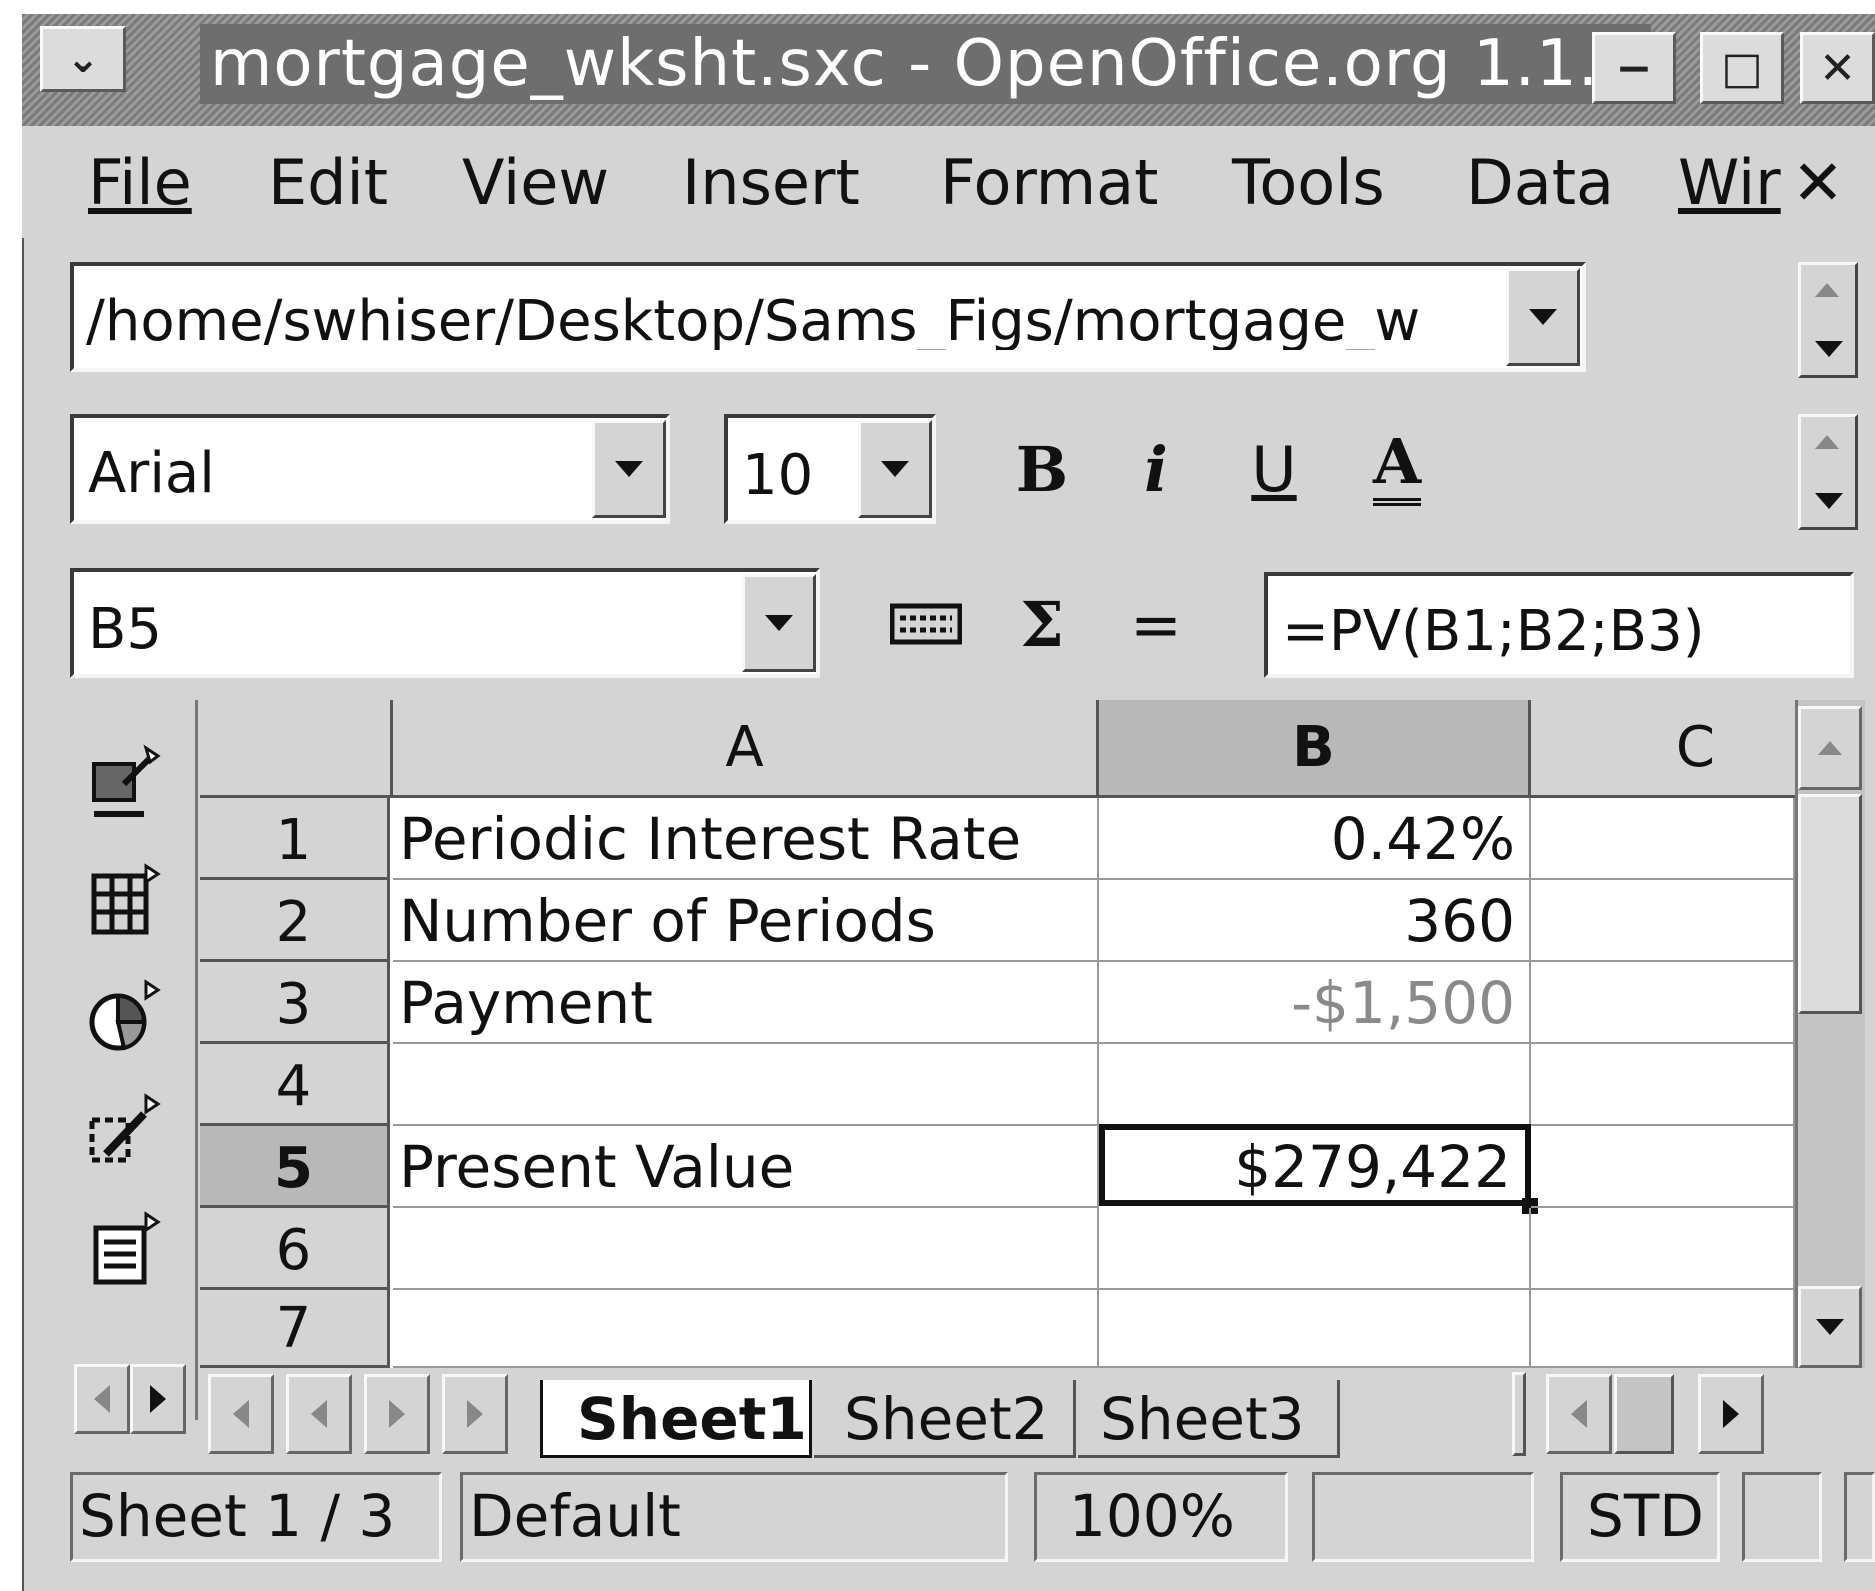 The width and height of the screenshot is (1875, 1591). I want to click on row-header: 6, so click(295, 1249).